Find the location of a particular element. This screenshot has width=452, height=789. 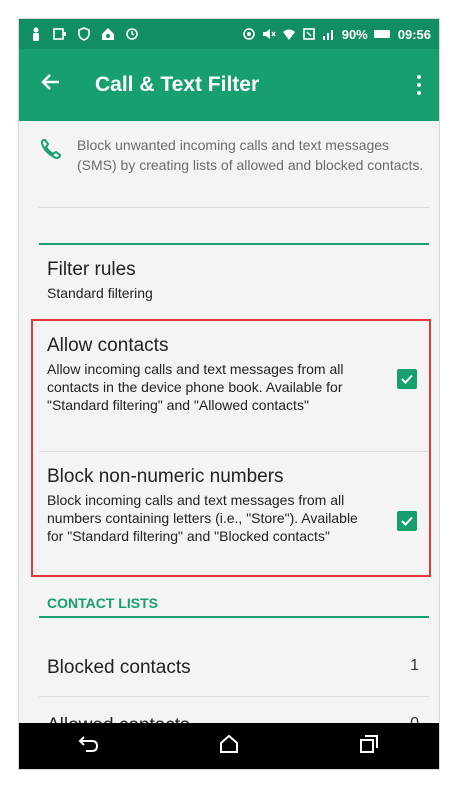

app-bar: Call & Text Filter is located at coordinates (229, 85).